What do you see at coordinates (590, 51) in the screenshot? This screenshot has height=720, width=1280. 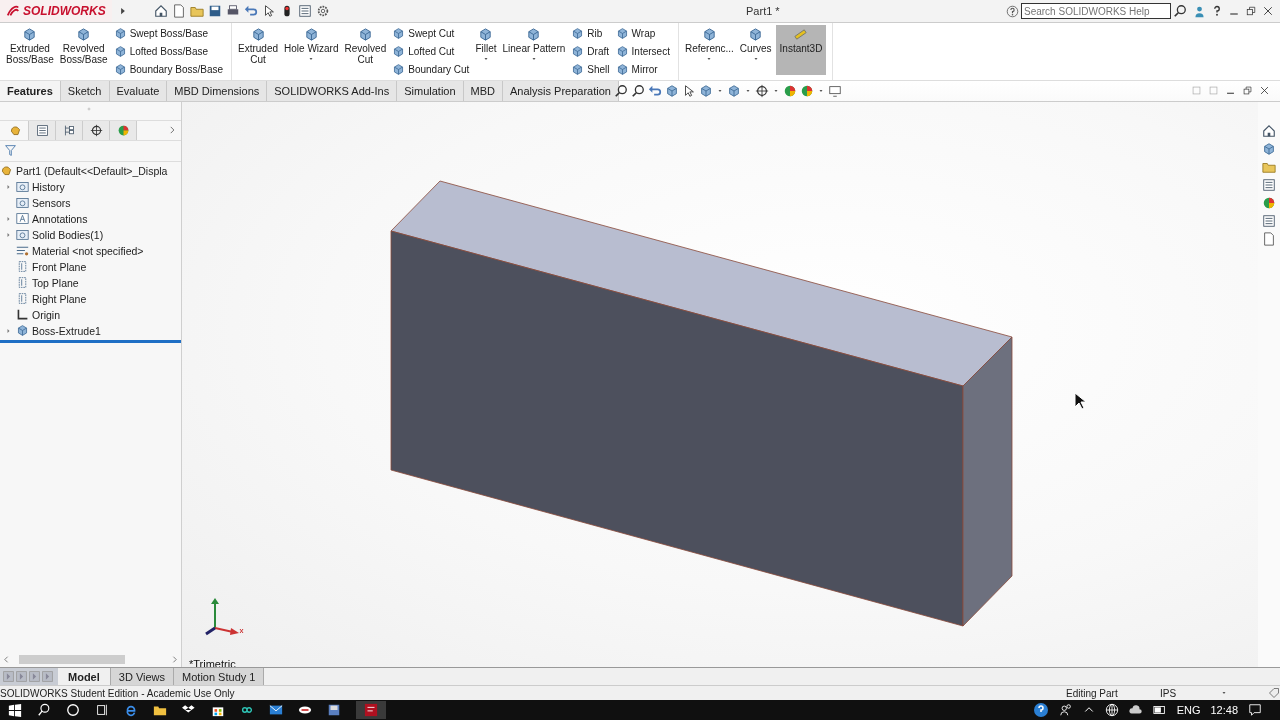 I see `ribbon-button: Draft` at bounding box center [590, 51].